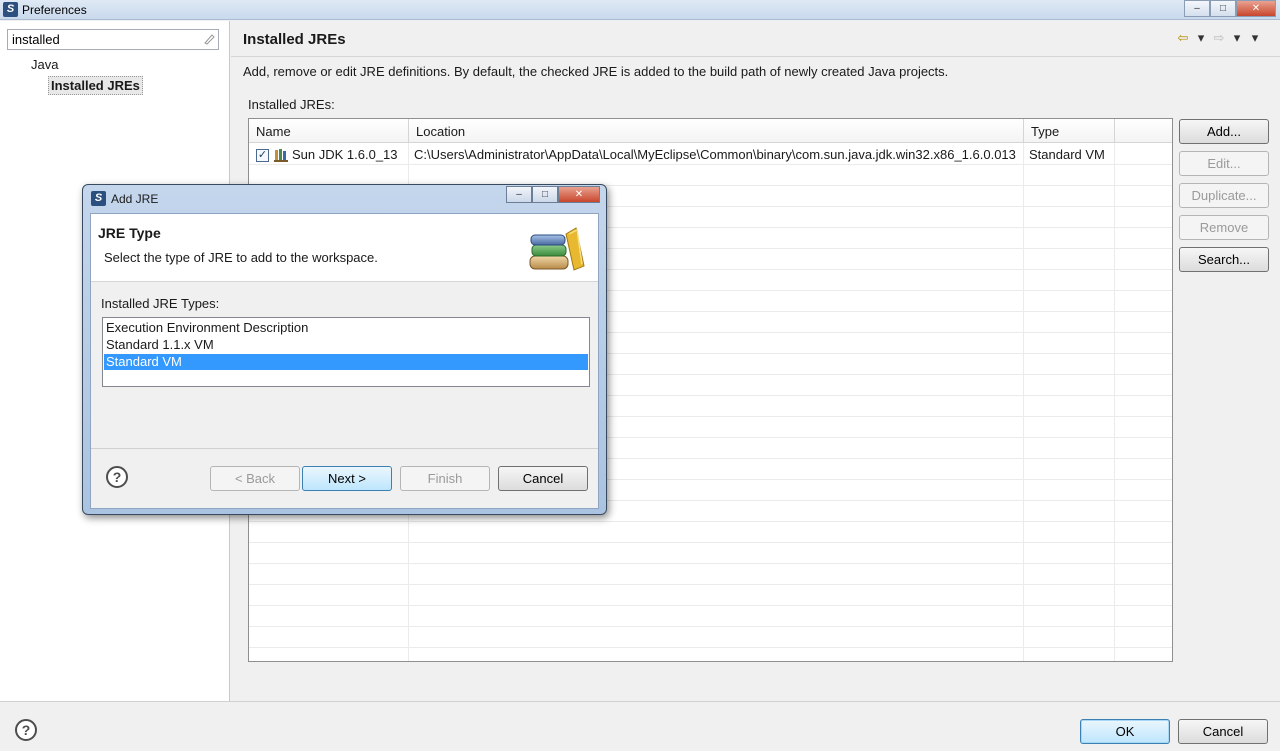  I want to click on next-button: Next >, so click(347, 478).